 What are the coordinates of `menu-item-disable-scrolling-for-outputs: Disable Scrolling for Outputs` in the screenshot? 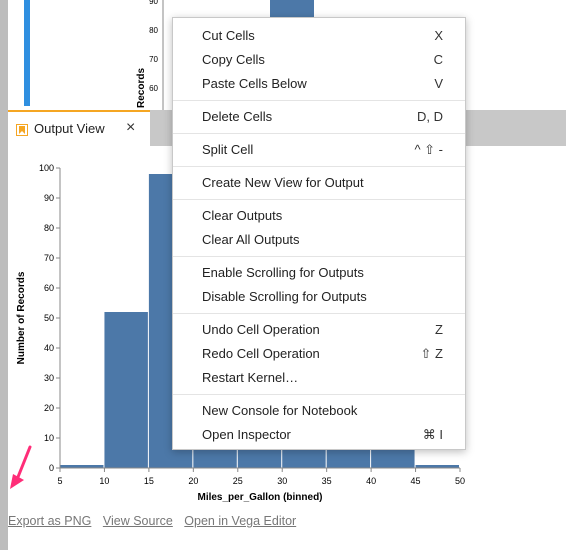 It's located at (319, 296).